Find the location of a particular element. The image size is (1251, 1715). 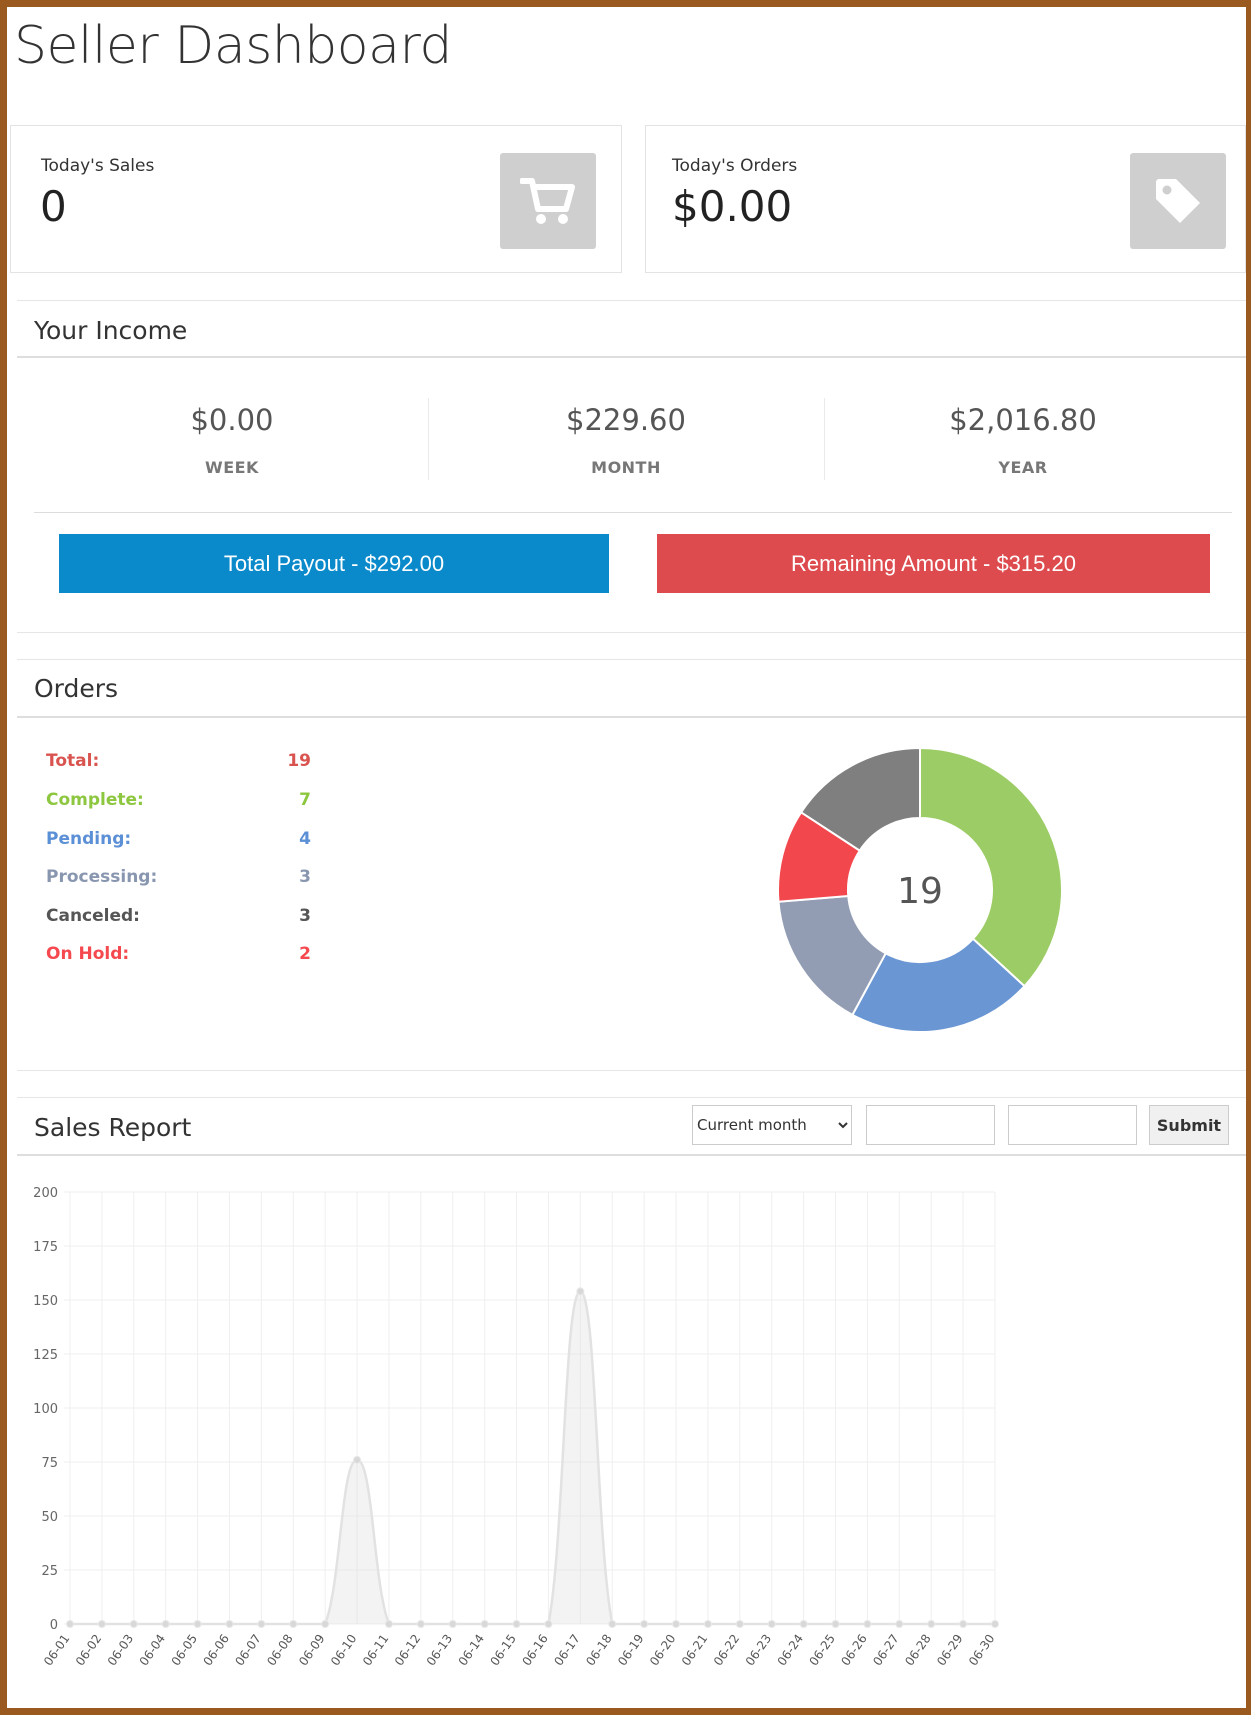

y-tick-label: 50 is located at coordinates (49, 1517).